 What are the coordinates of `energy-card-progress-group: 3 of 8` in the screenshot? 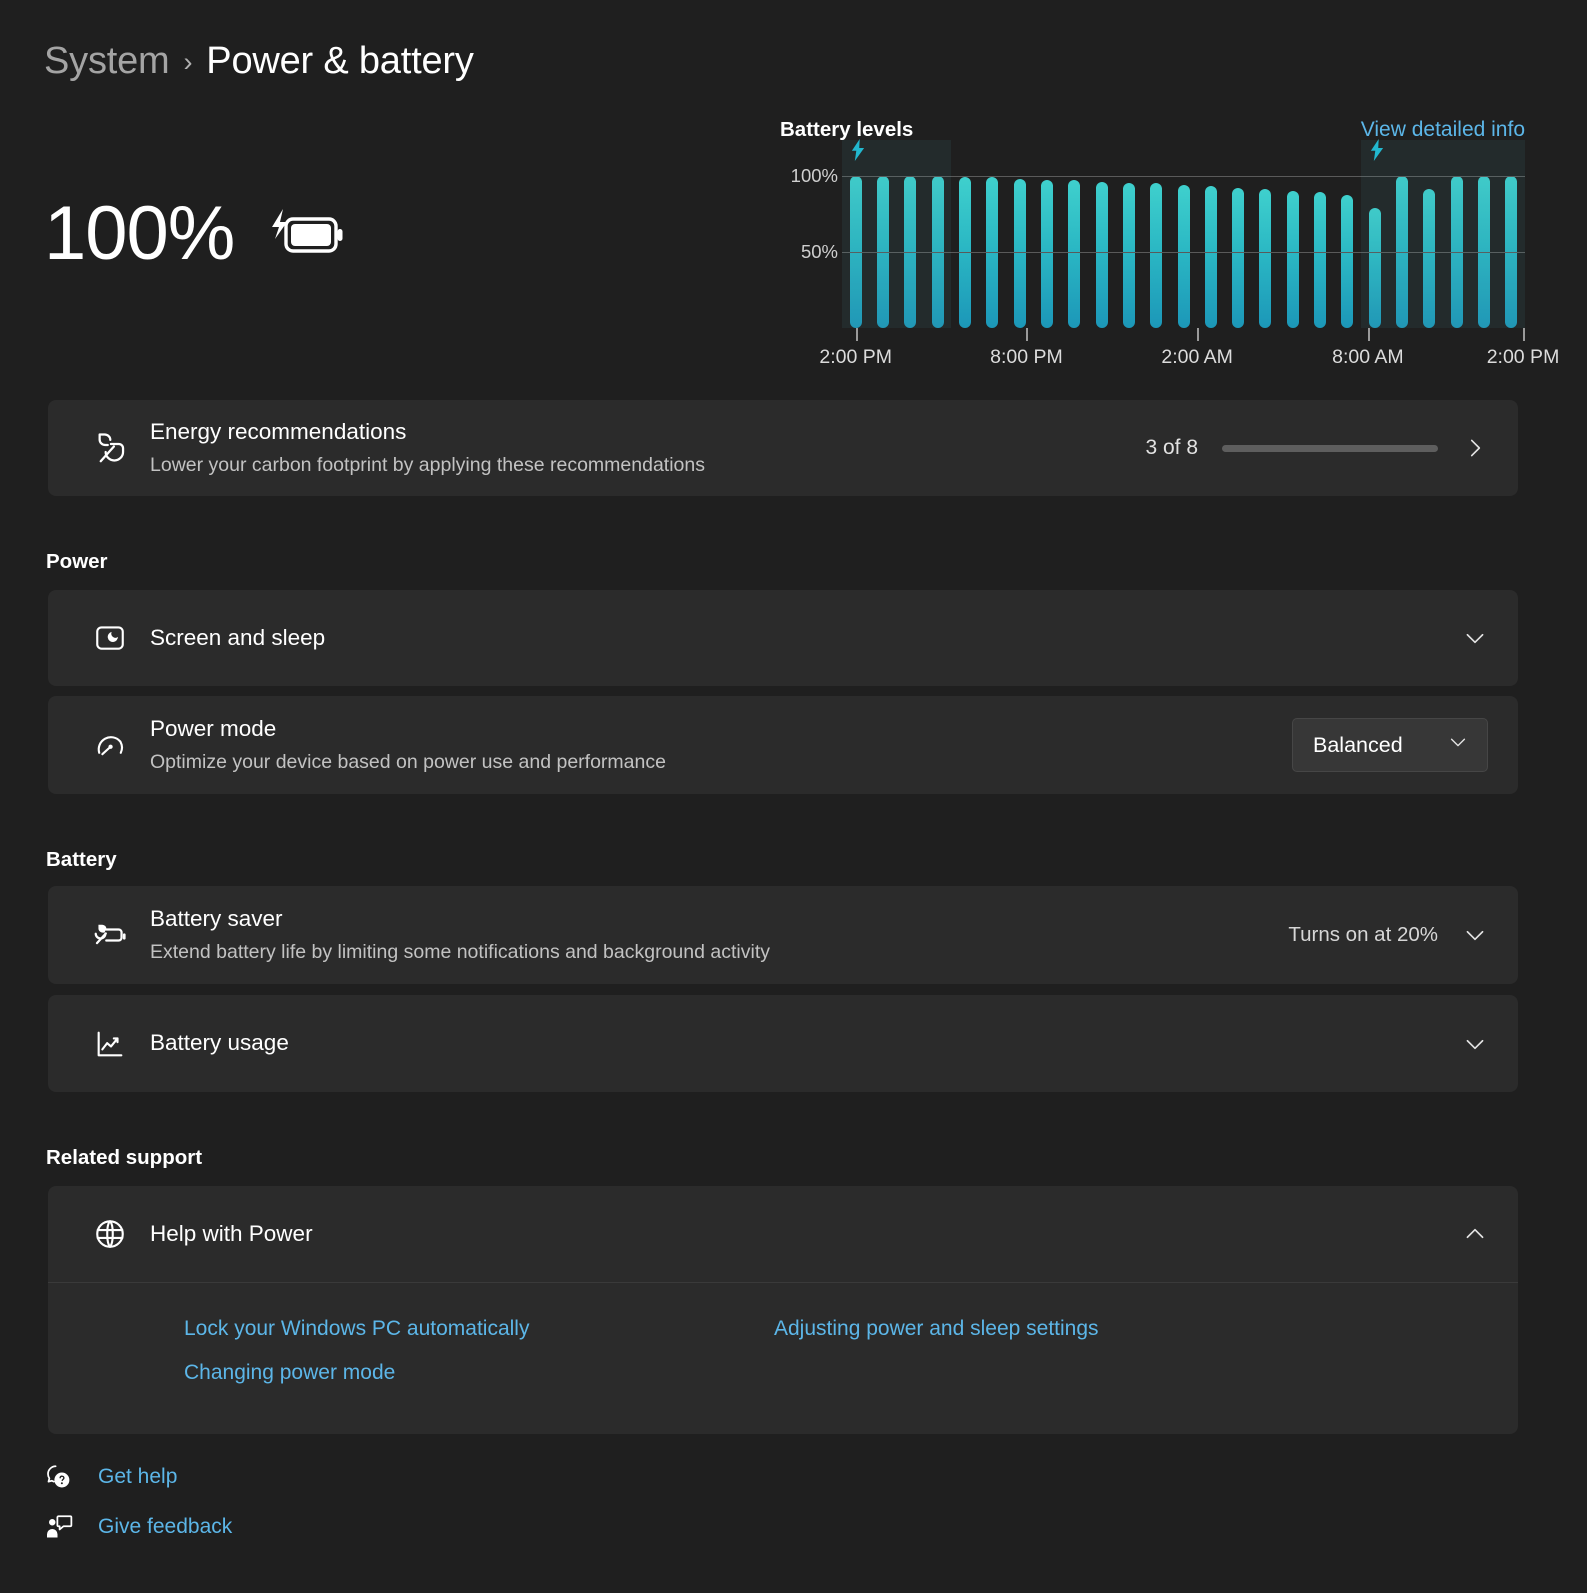 It's located at (1316, 448).